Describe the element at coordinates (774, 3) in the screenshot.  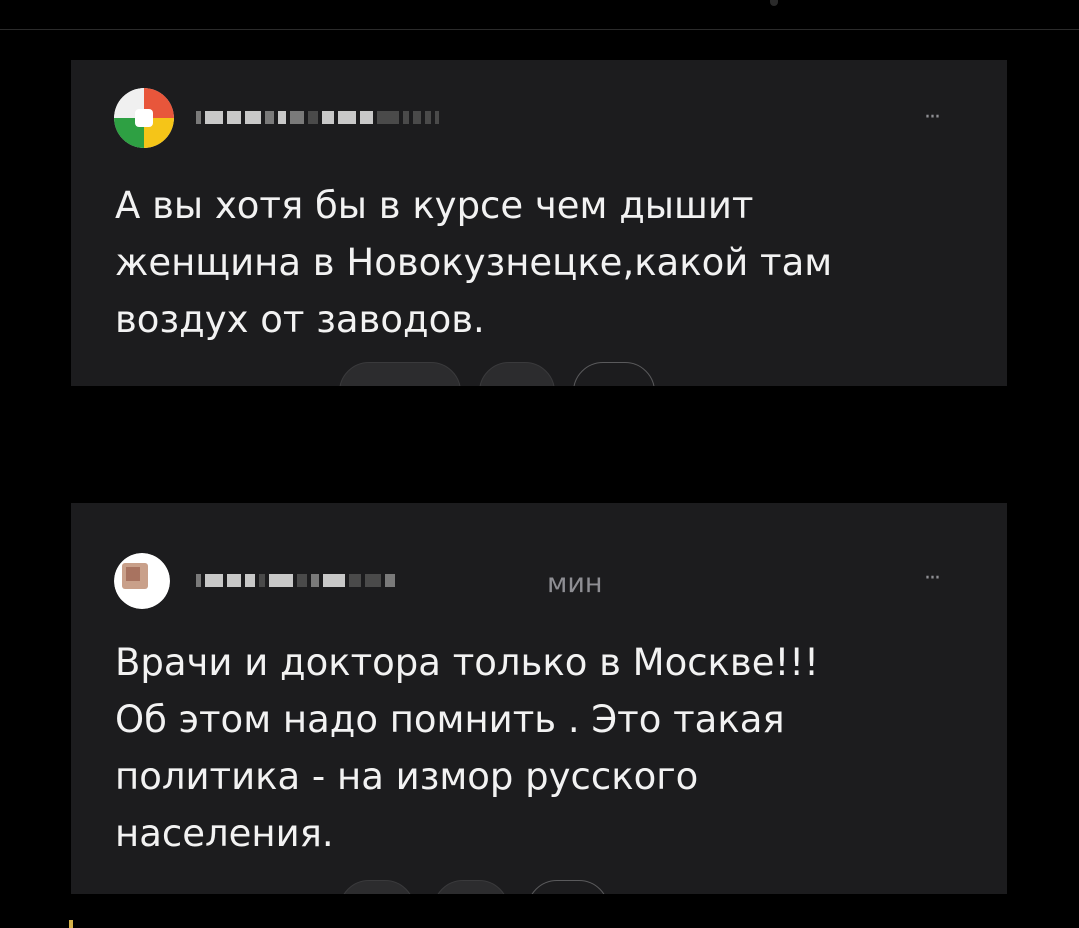
I see `top-indicator` at that location.